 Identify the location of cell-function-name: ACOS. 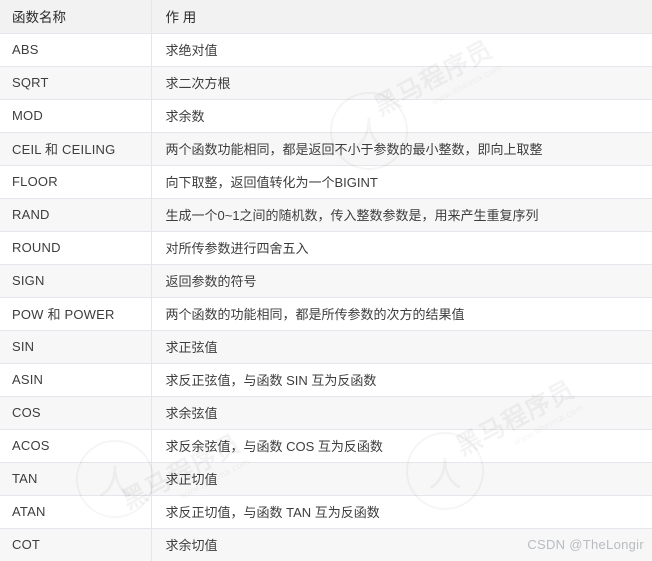
(76, 446).